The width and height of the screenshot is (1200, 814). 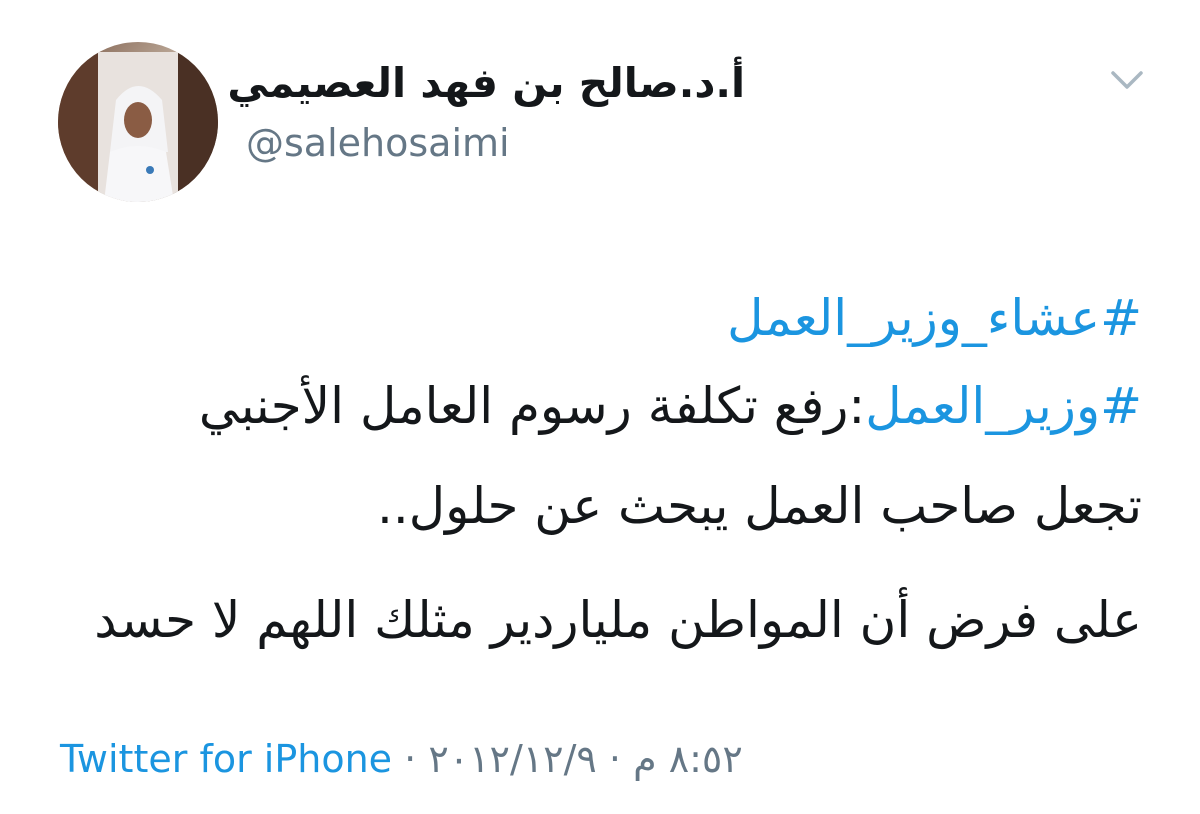 What do you see at coordinates (226, 759) in the screenshot?
I see `tweet-source-link: Twitter for iPhone` at bounding box center [226, 759].